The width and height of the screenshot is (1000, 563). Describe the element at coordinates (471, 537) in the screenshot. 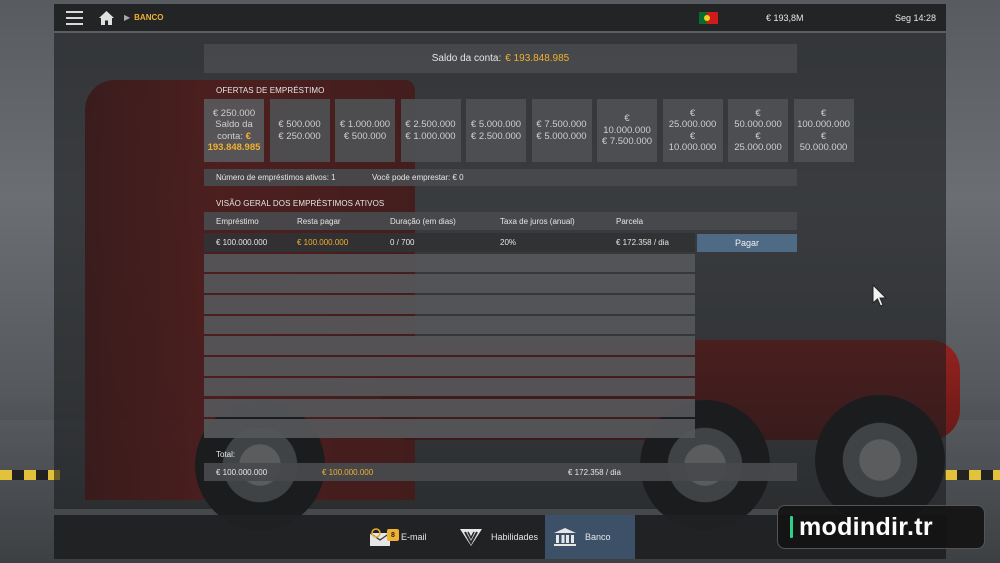

I see `skills-icon` at that location.